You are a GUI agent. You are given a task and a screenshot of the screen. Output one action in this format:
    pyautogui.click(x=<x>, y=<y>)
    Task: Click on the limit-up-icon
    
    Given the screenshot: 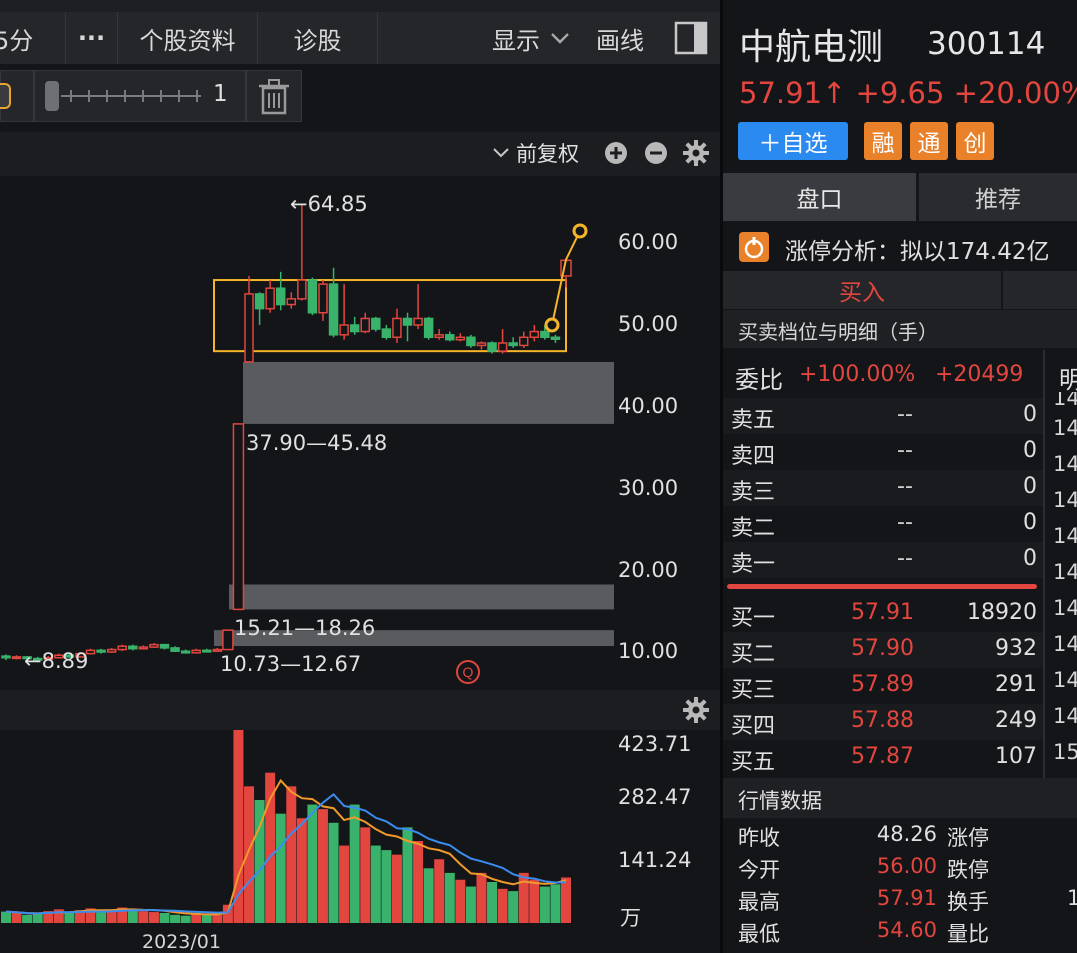 What is the action you would take?
    pyautogui.click(x=754, y=247)
    